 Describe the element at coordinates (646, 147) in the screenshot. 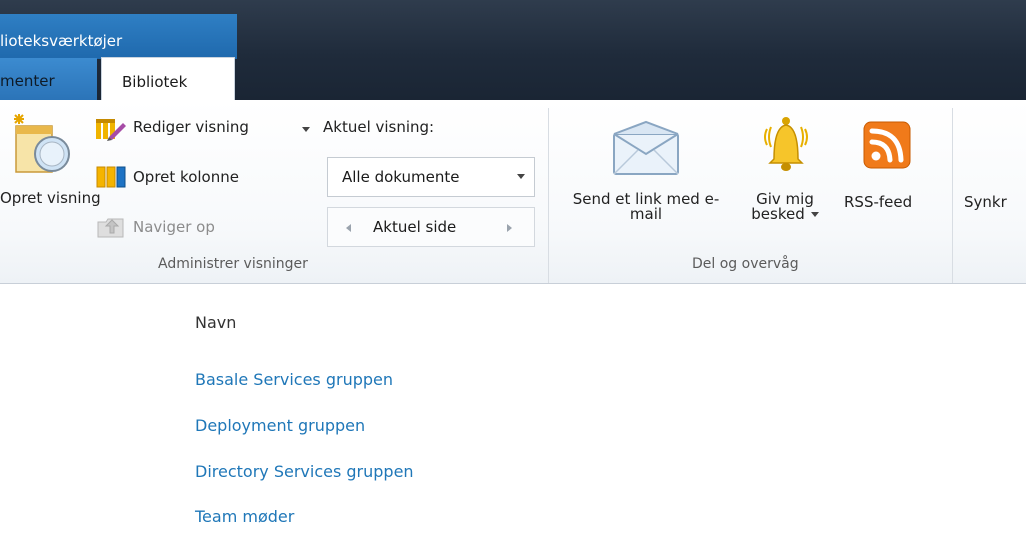

I see `envelope-icon` at that location.